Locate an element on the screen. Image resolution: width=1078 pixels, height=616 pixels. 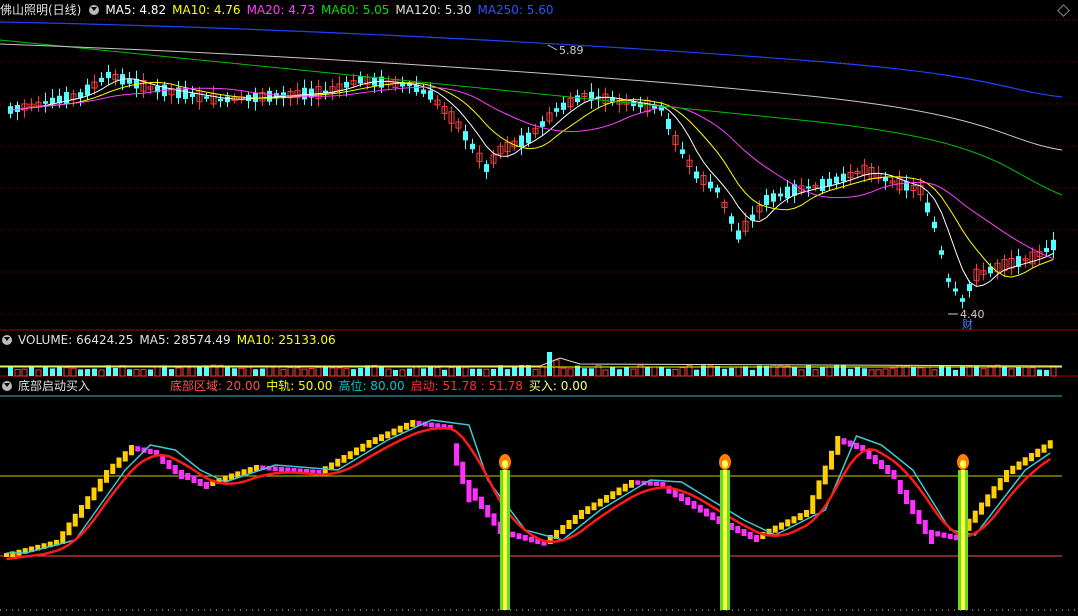
volume-legend-item-0: VOLUME: 66424.25 is located at coordinates (76, 340).